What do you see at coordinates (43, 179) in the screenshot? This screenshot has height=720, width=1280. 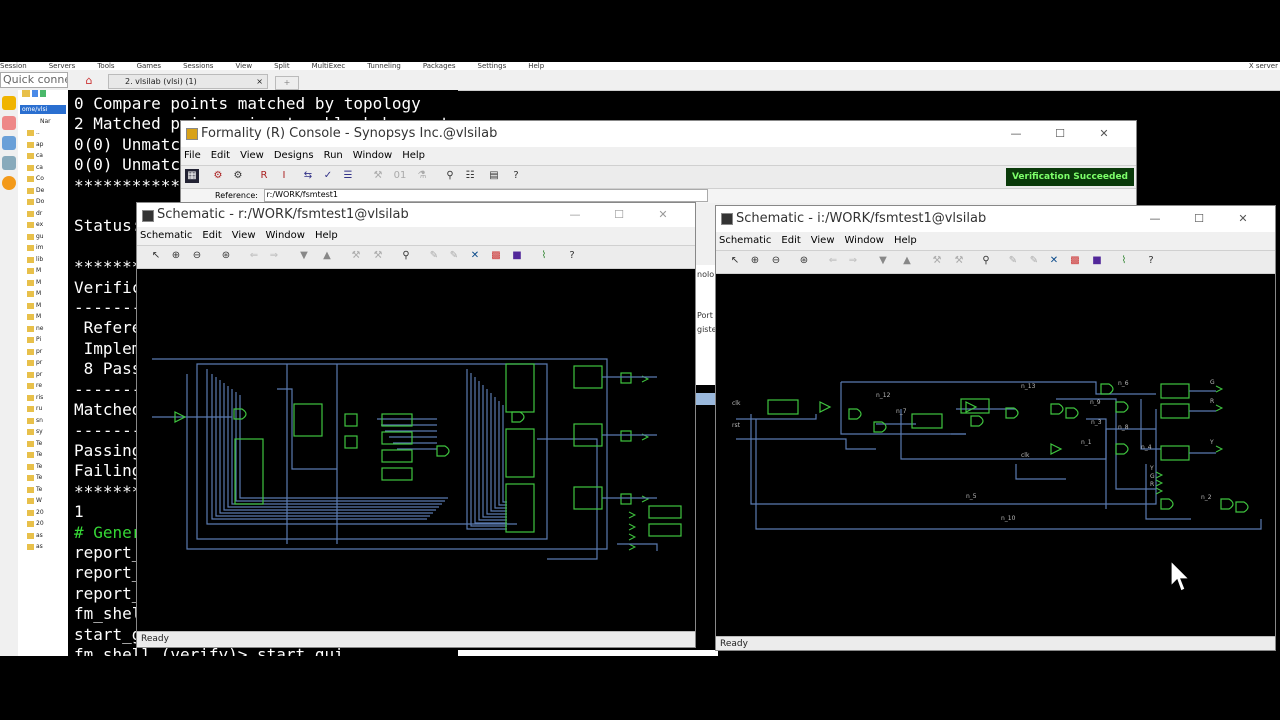 I see `tree-item: Co` at bounding box center [43, 179].